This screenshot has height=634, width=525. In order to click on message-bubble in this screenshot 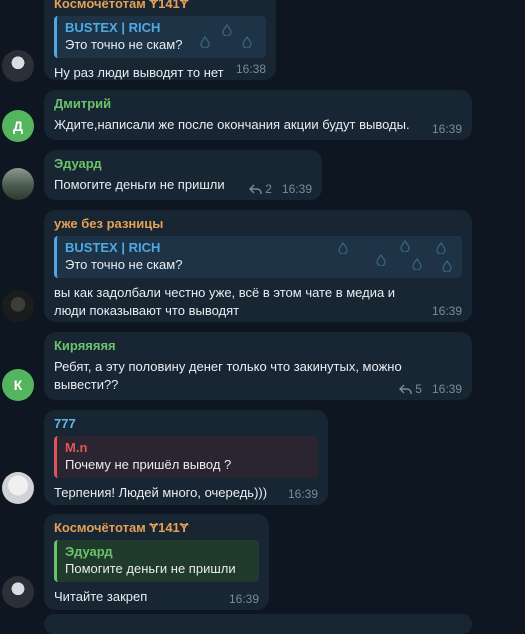, I will do `click(258, 624)`.